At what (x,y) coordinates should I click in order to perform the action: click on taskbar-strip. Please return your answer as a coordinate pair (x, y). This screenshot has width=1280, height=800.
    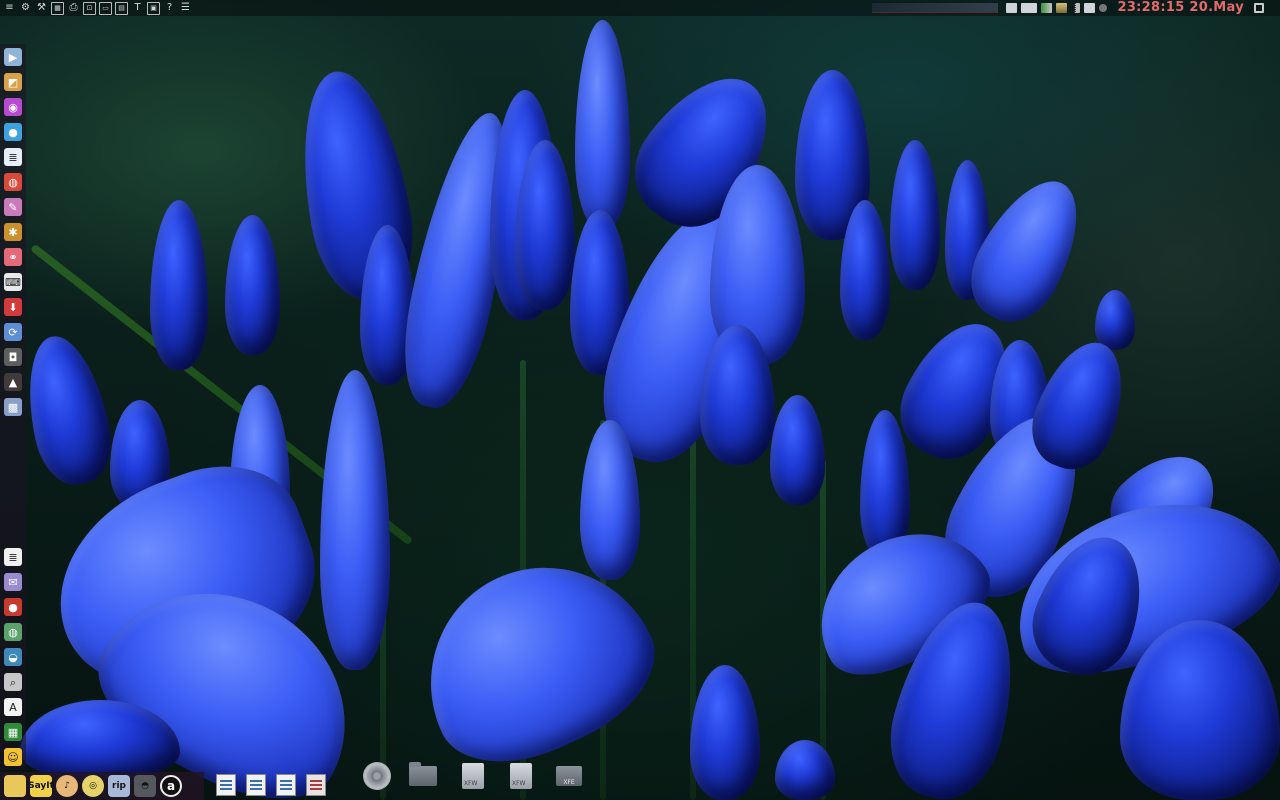
    Looking at the image, I should click on (935, 8).